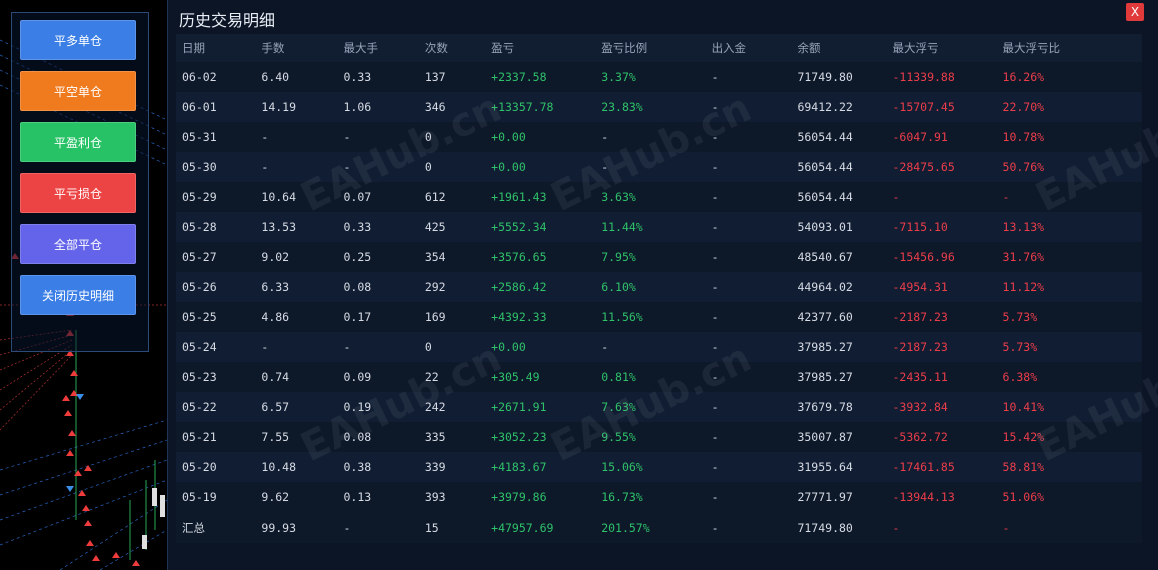 The width and height of the screenshot is (1158, 570). What do you see at coordinates (452, 257) in the screenshot?
I see `table-cell: 354` at bounding box center [452, 257].